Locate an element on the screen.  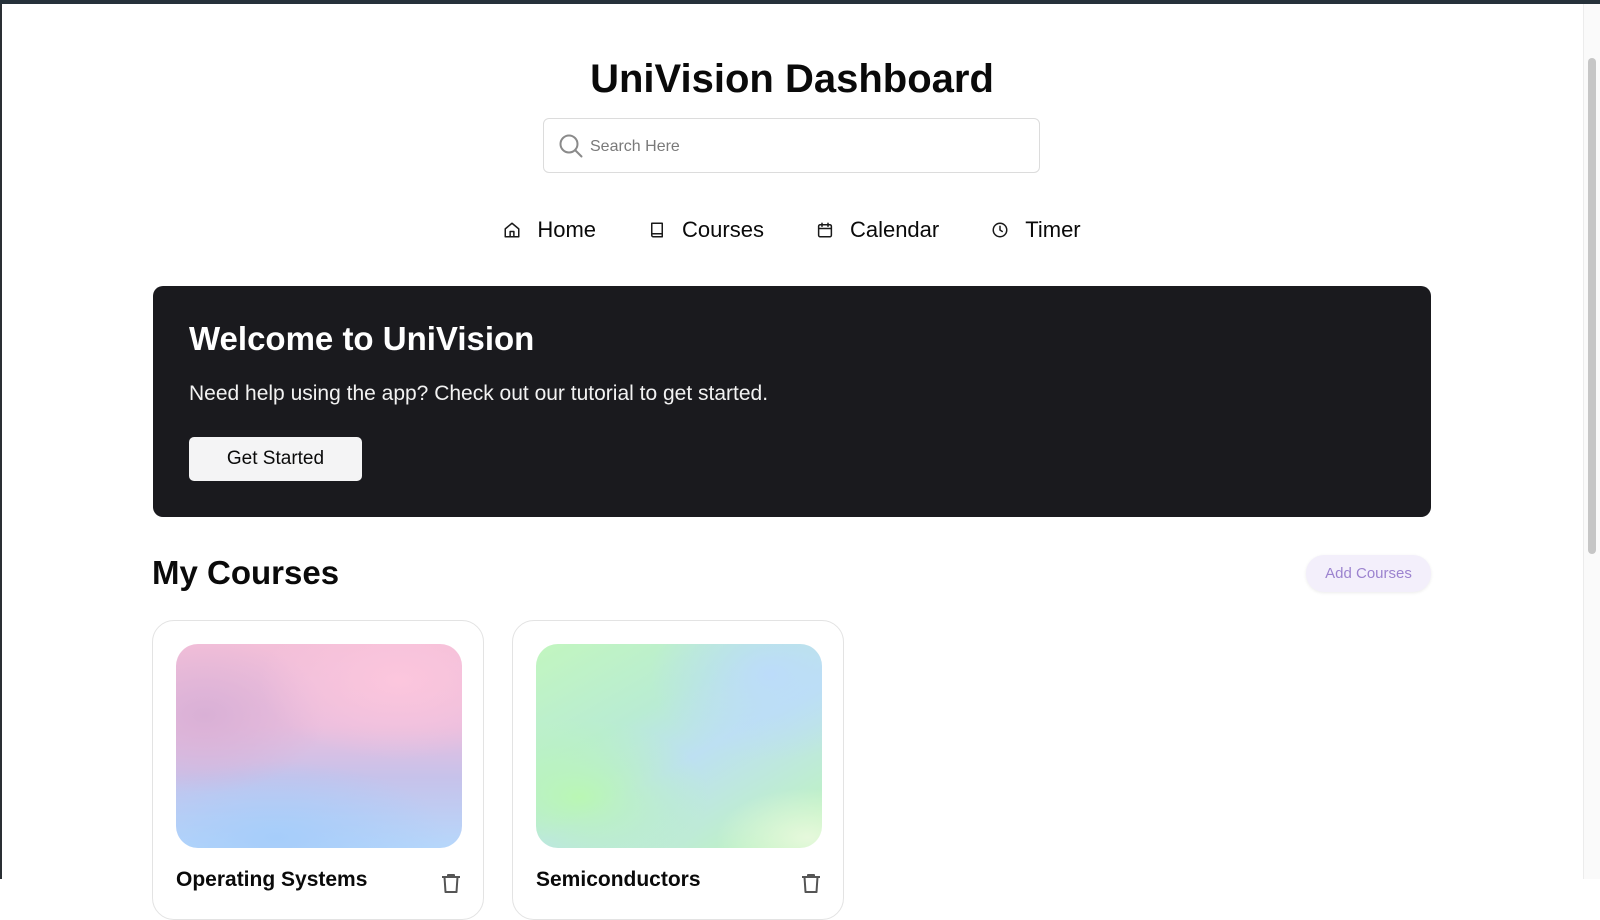
nav-item-label: Timer is located at coordinates (1053, 229).